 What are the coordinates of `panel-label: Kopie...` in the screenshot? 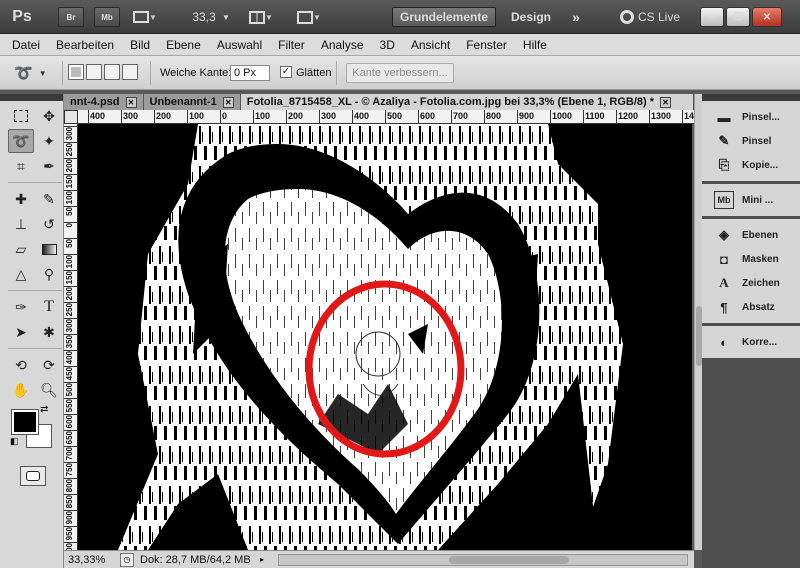 It's located at (760, 165).